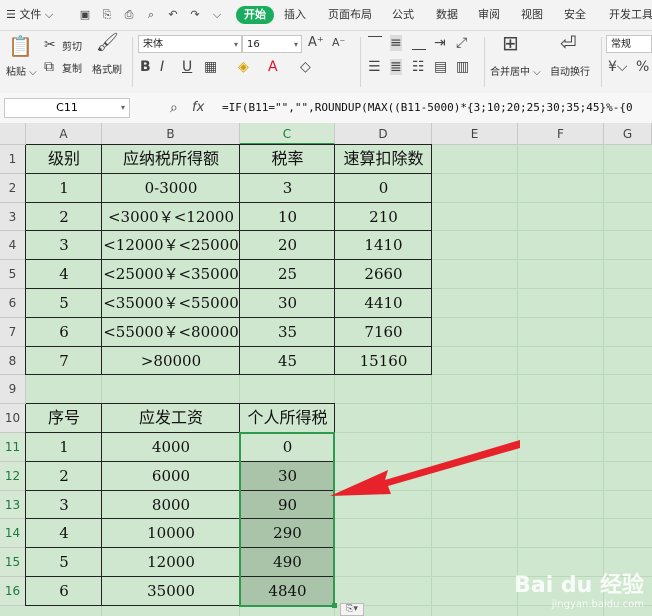  I want to click on cell-A8: 7, so click(64, 361).